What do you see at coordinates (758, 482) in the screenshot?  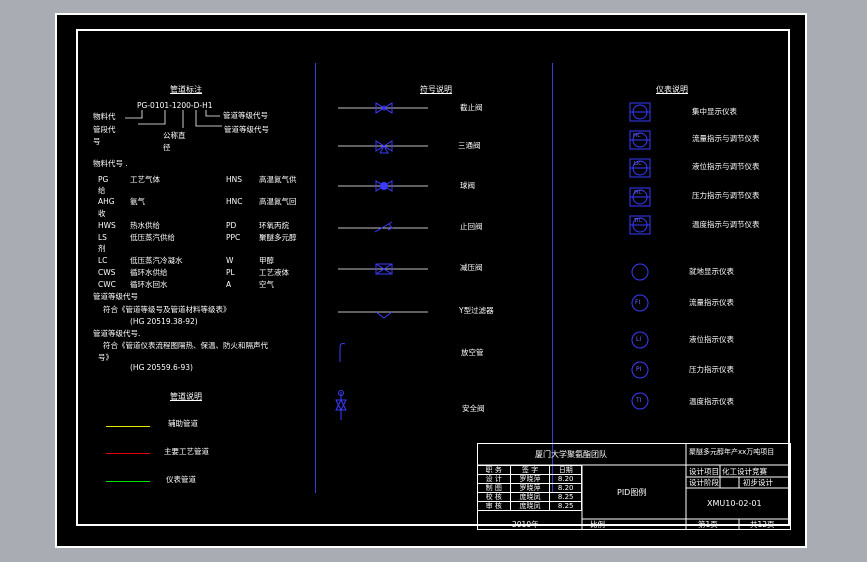 I see `design-phase: 初步设计` at bounding box center [758, 482].